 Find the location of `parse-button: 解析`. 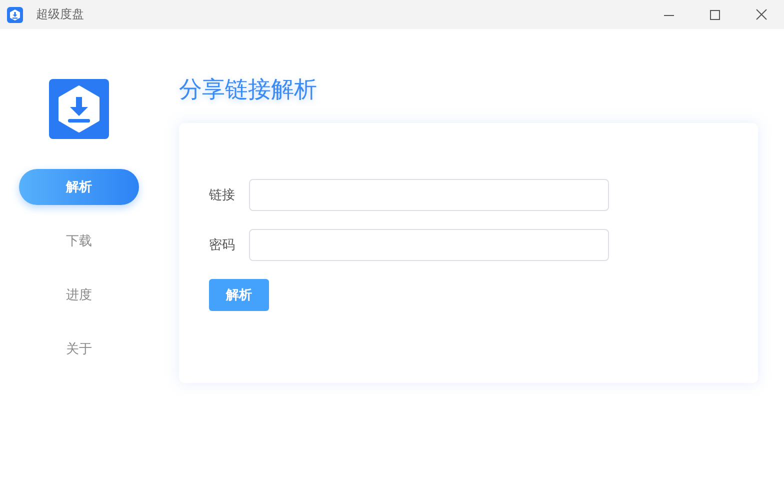

parse-button: 解析 is located at coordinates (239, 295).